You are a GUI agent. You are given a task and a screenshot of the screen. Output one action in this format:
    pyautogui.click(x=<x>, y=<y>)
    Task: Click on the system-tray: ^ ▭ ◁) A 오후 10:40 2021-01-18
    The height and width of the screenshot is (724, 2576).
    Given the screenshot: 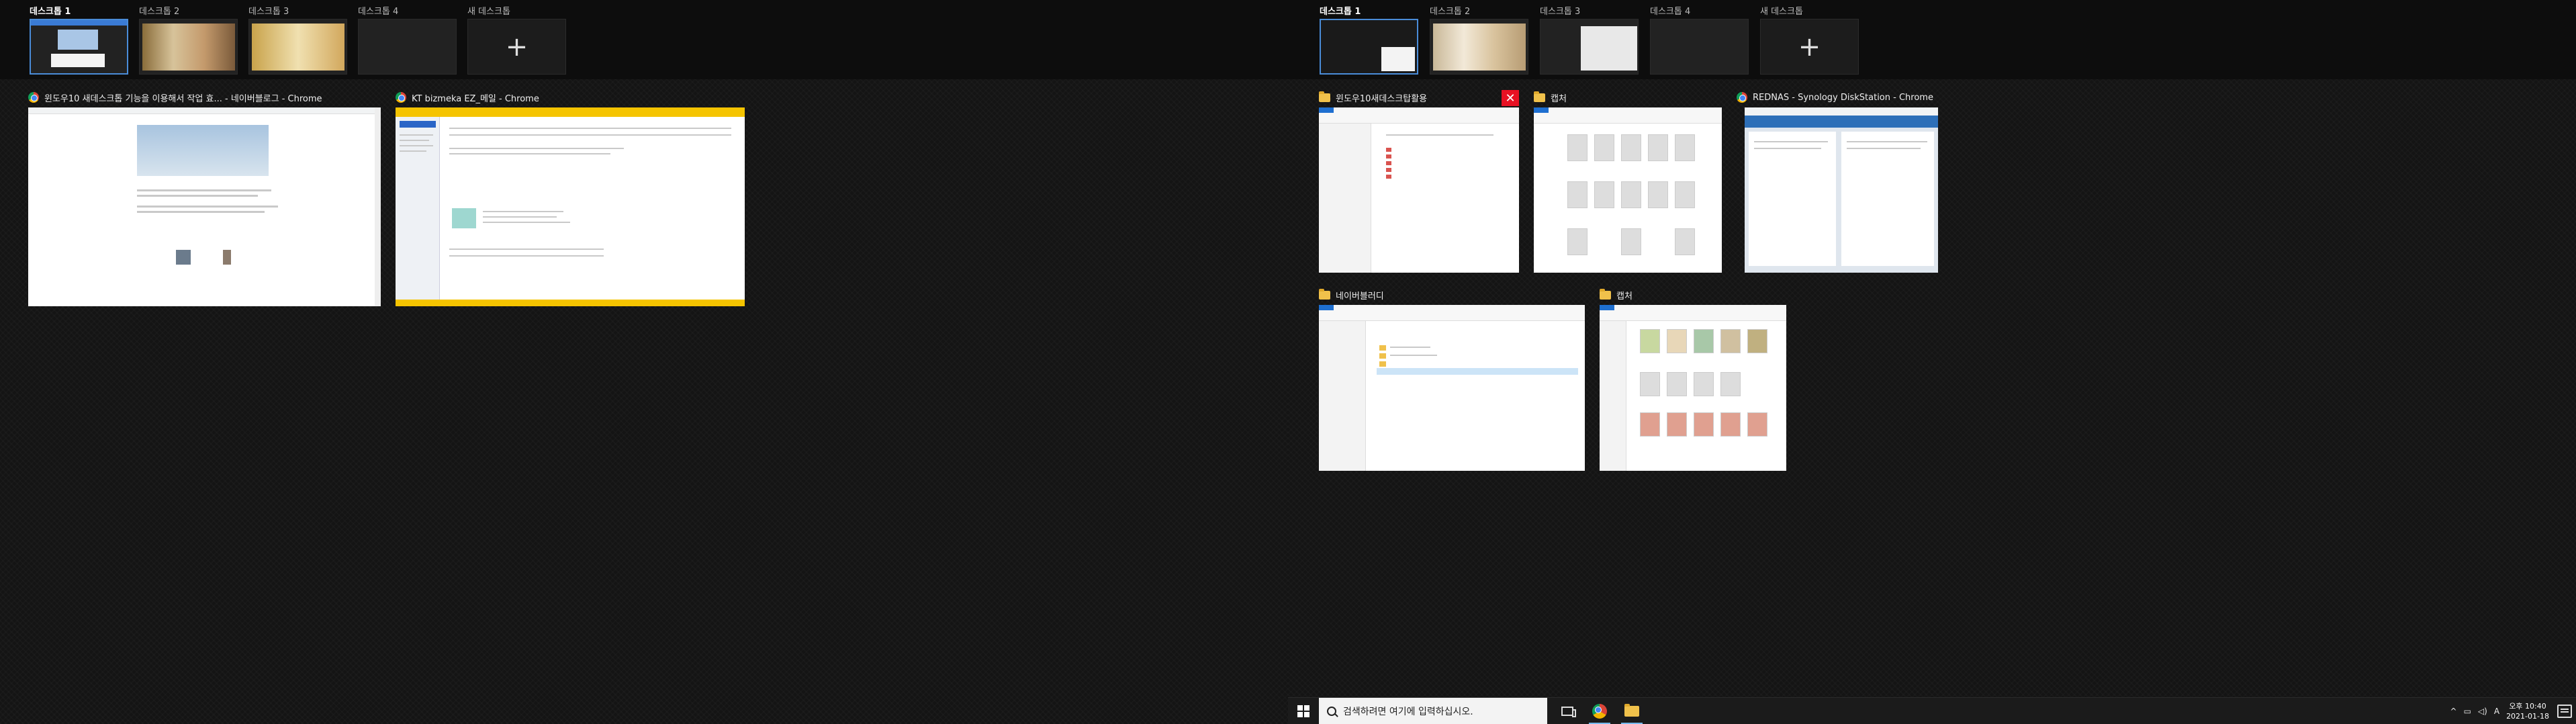 What is the action you would take?
    pyautogui.click(x=2499, y=711)
    